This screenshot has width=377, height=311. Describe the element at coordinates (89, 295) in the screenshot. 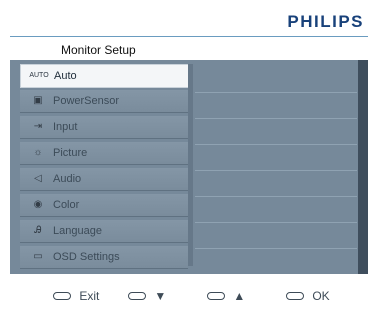

I see `exit-label: Exit` at that location.